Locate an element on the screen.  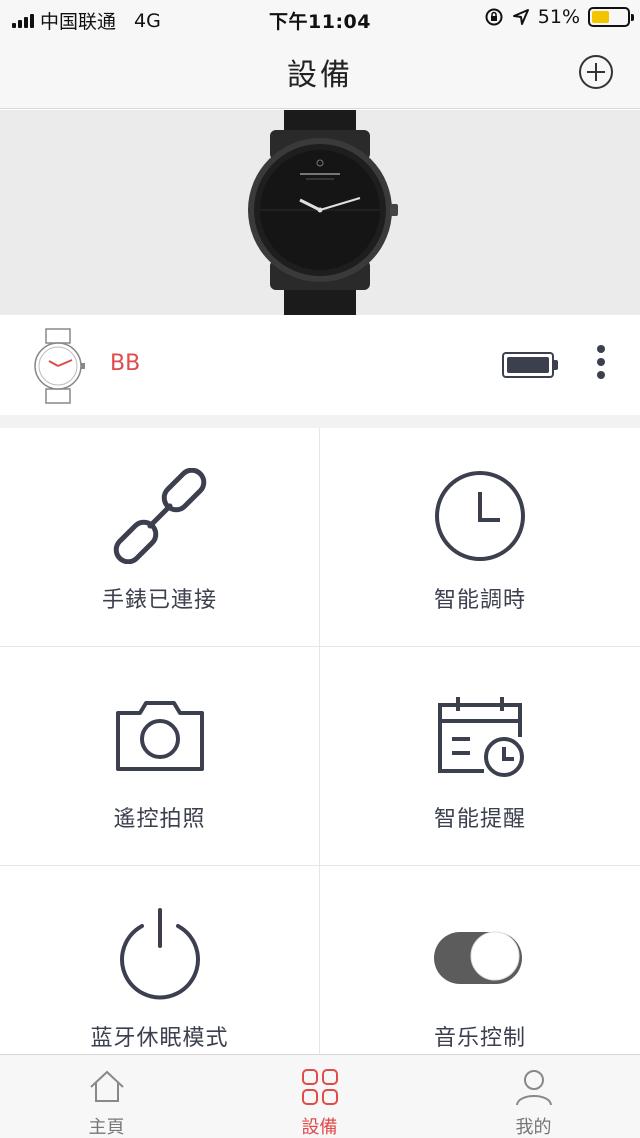
tab-devices: 設備 is located at coordinates (319, 1096).